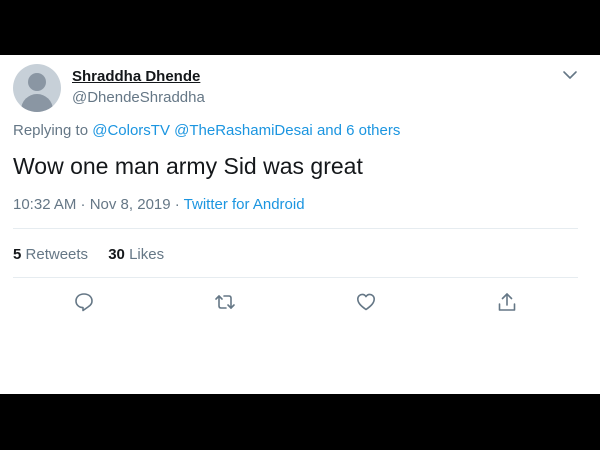 The image size is (600, 450). I want to click on avatar, so click(37, 88).